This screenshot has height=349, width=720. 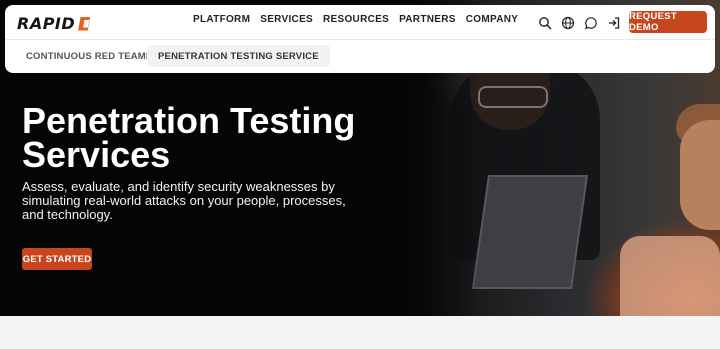 I want to click on menu-item-partners: PARTNERS, so click(x=427, y=19).